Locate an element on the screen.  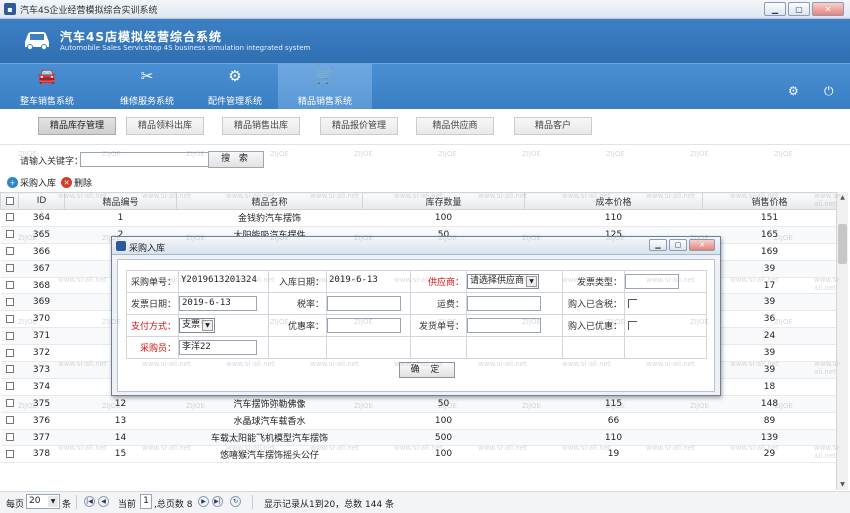
cell-name: 悠嘻猴汽车摆饰摇头公仔 is located at coordinates (269, 454).